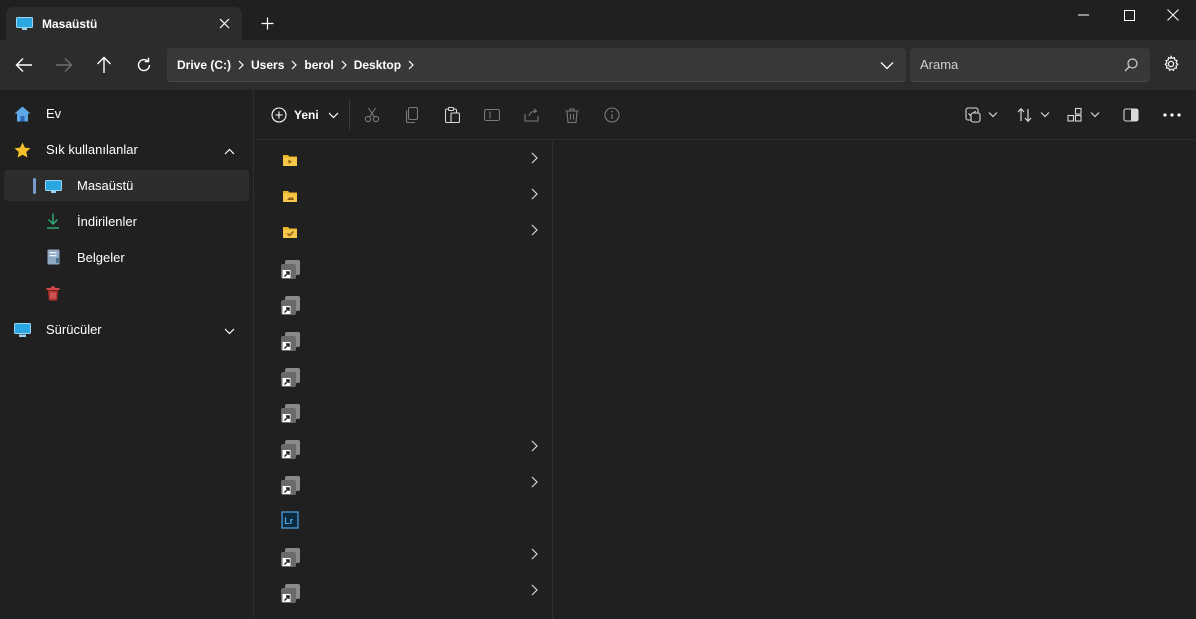 The width and height of the screenshot is (1196, 619). What do you see at coordinates (452, 115) in the screenshot?
I see `paste-icon` at bounding box center [452, 115].